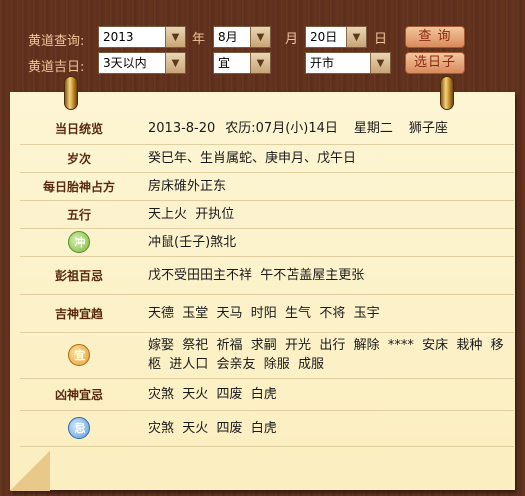  What do you see at coordinates (79, 275) in the screenshot?
I see `row-key: 彭祖百忌` at bounding box center [79, 275].